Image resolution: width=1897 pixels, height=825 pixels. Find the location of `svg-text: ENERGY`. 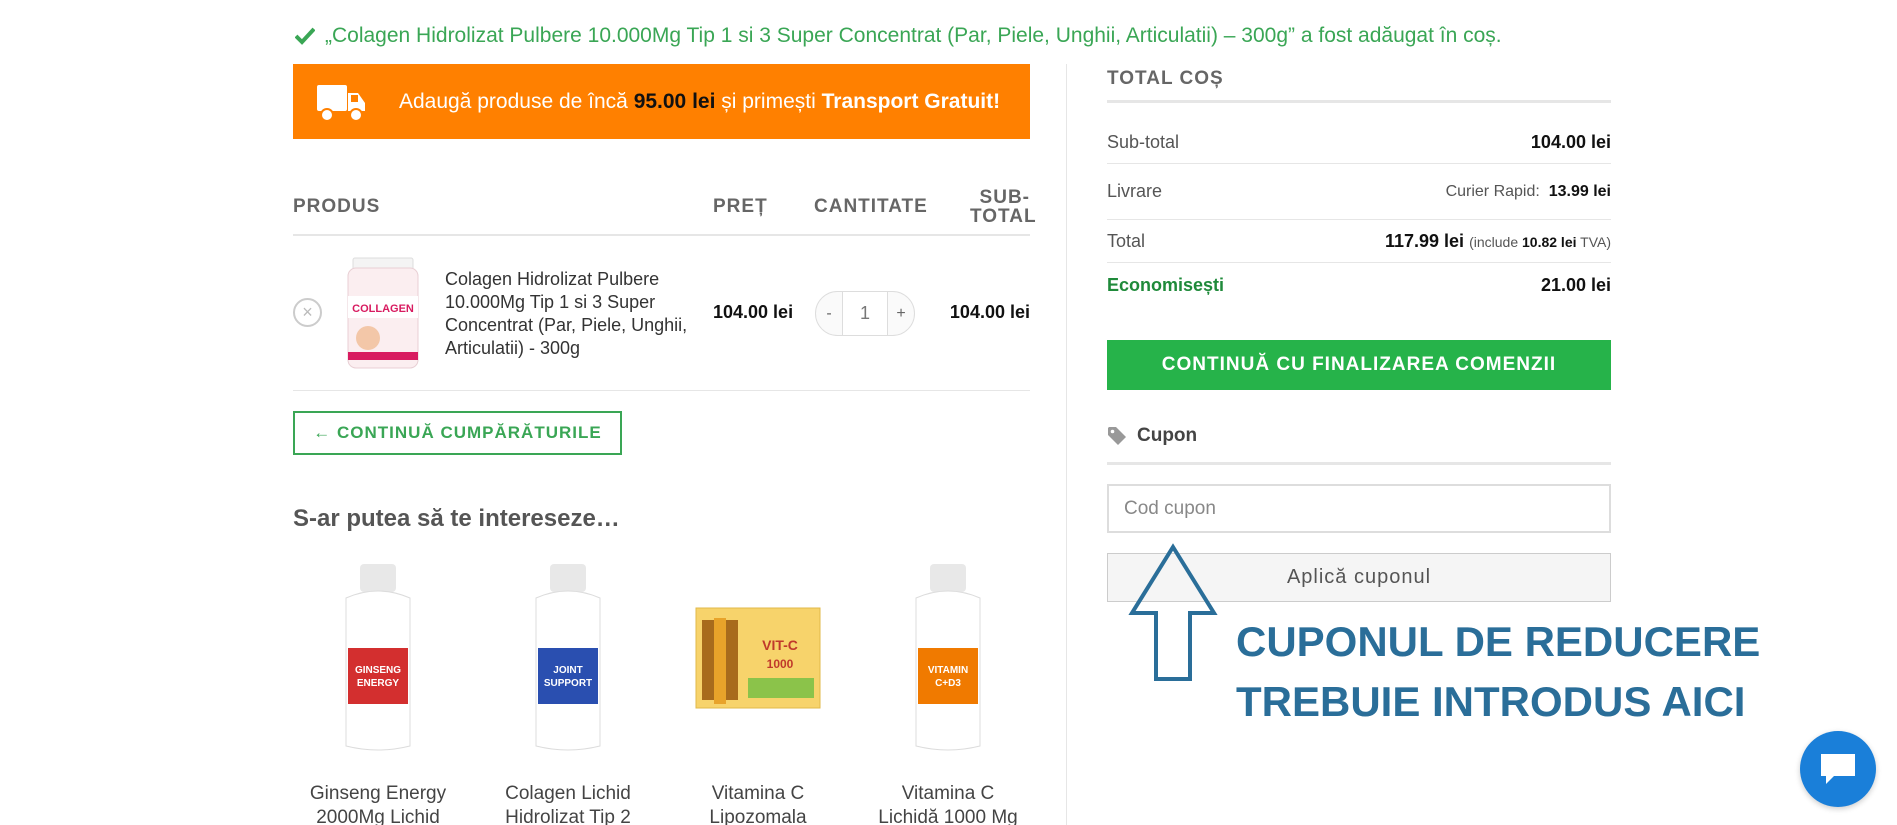

svg-text: ENERGY is located at coordinates (378, 683).